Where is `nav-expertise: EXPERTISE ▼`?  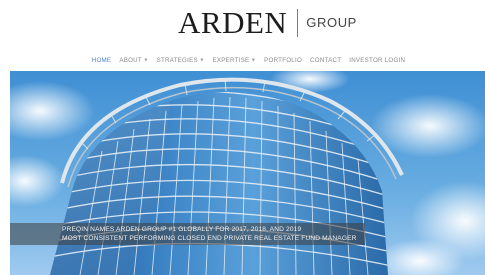 nav-expertise: EXPERTISE ▼ is located at coordinates (235, 60).